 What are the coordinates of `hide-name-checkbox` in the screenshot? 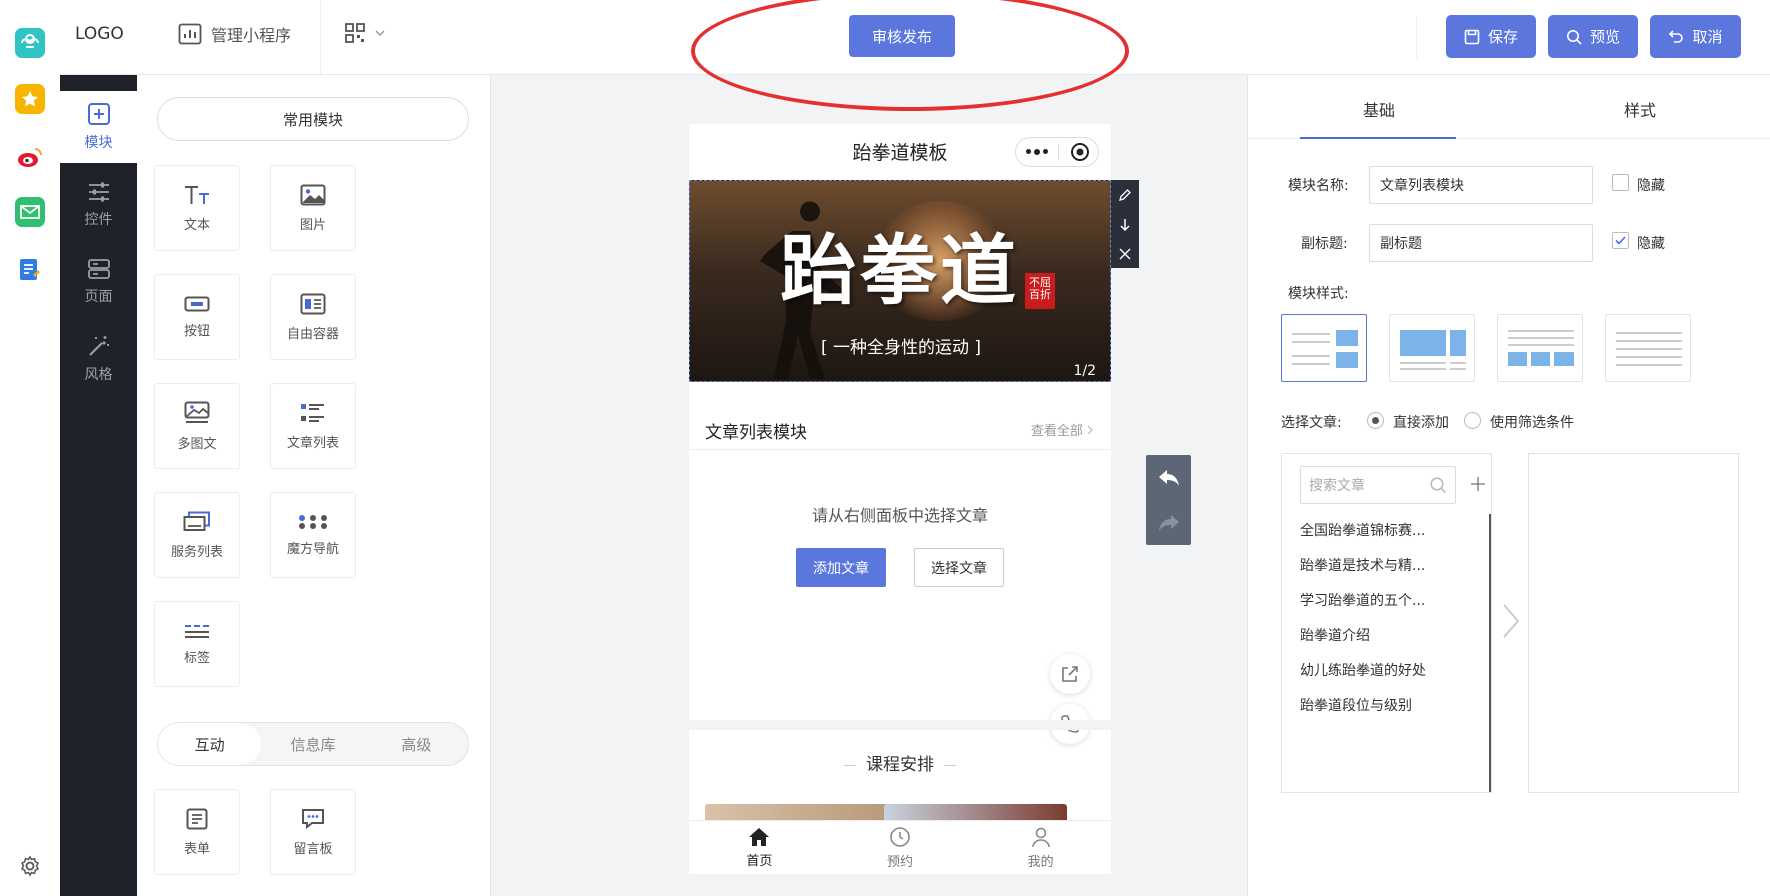 It's located at (1620, 182).